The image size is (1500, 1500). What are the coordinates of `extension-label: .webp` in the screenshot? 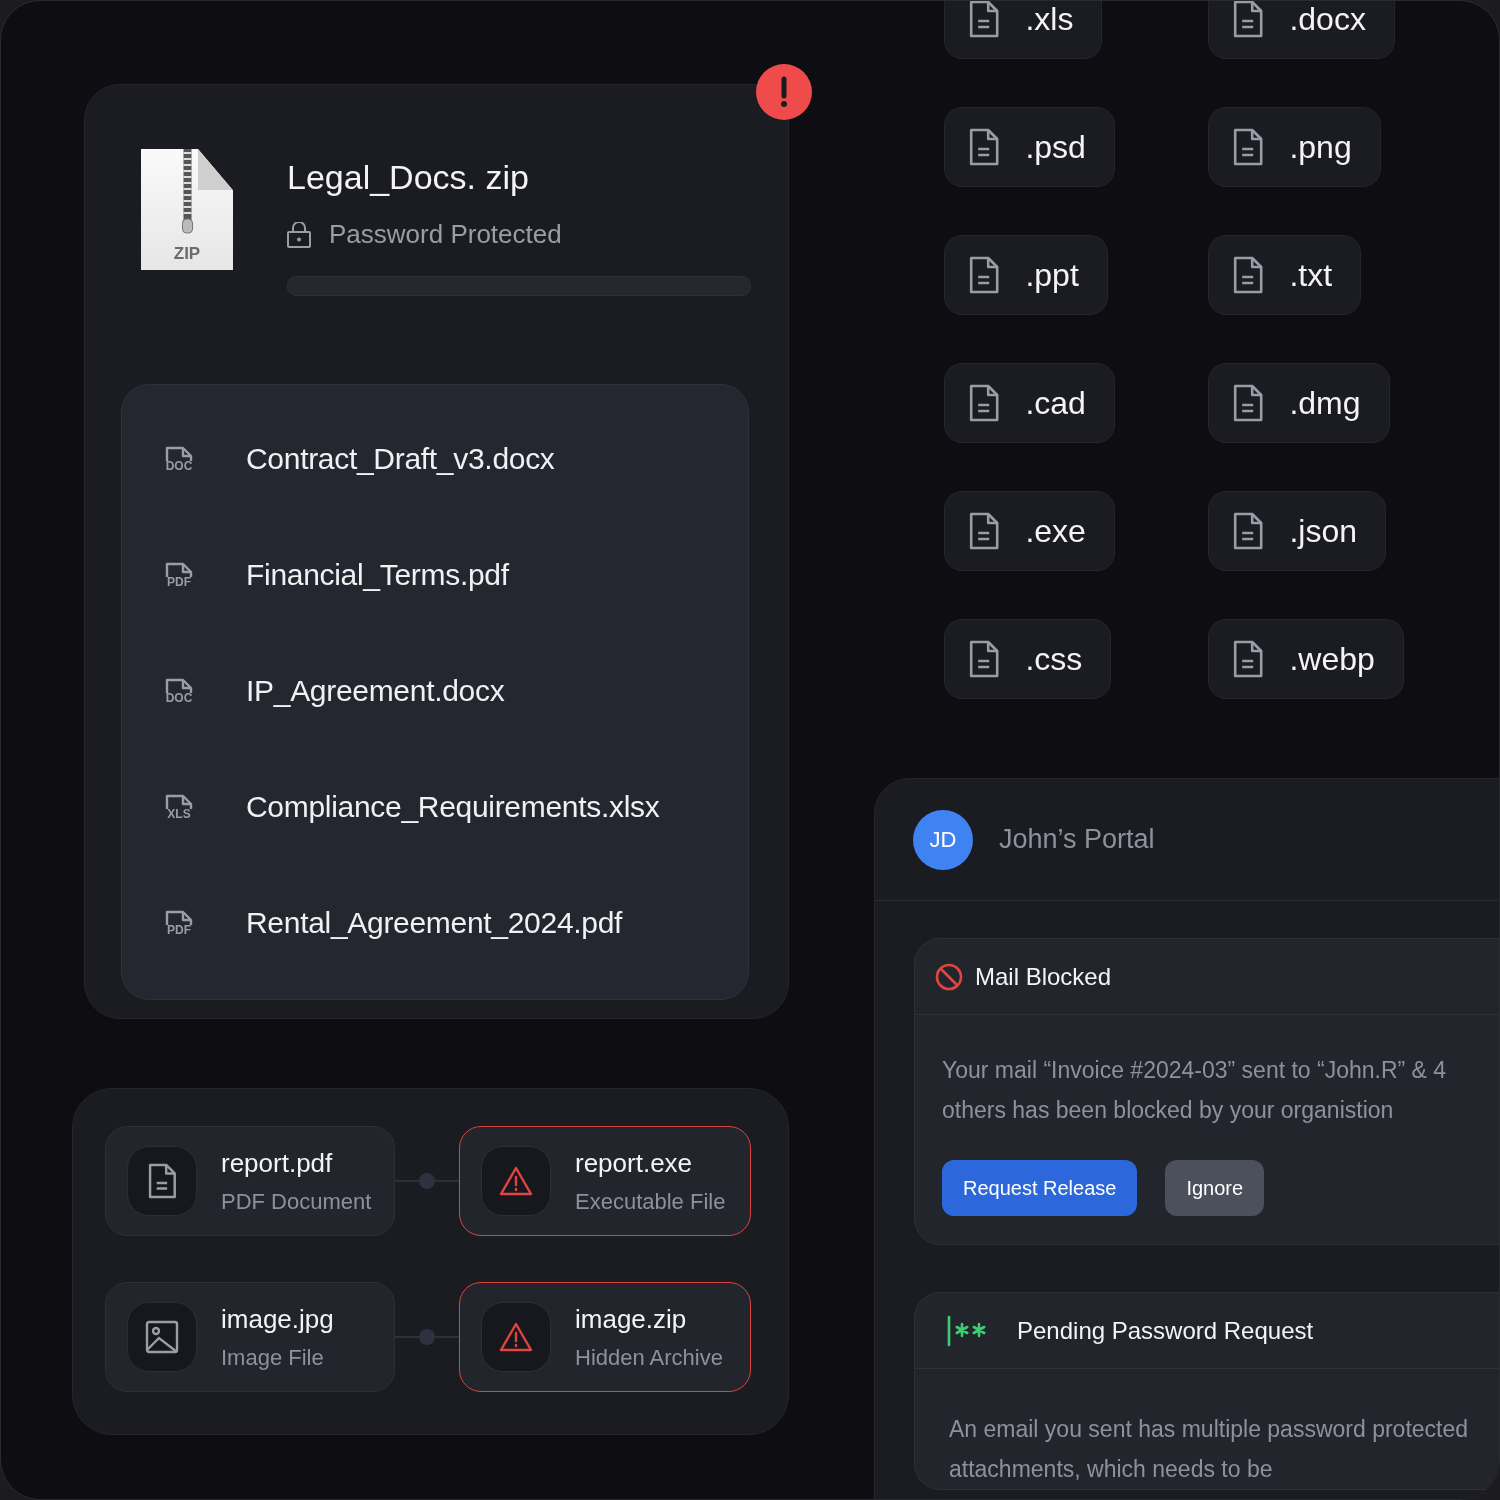 It's located at (1332, 659).